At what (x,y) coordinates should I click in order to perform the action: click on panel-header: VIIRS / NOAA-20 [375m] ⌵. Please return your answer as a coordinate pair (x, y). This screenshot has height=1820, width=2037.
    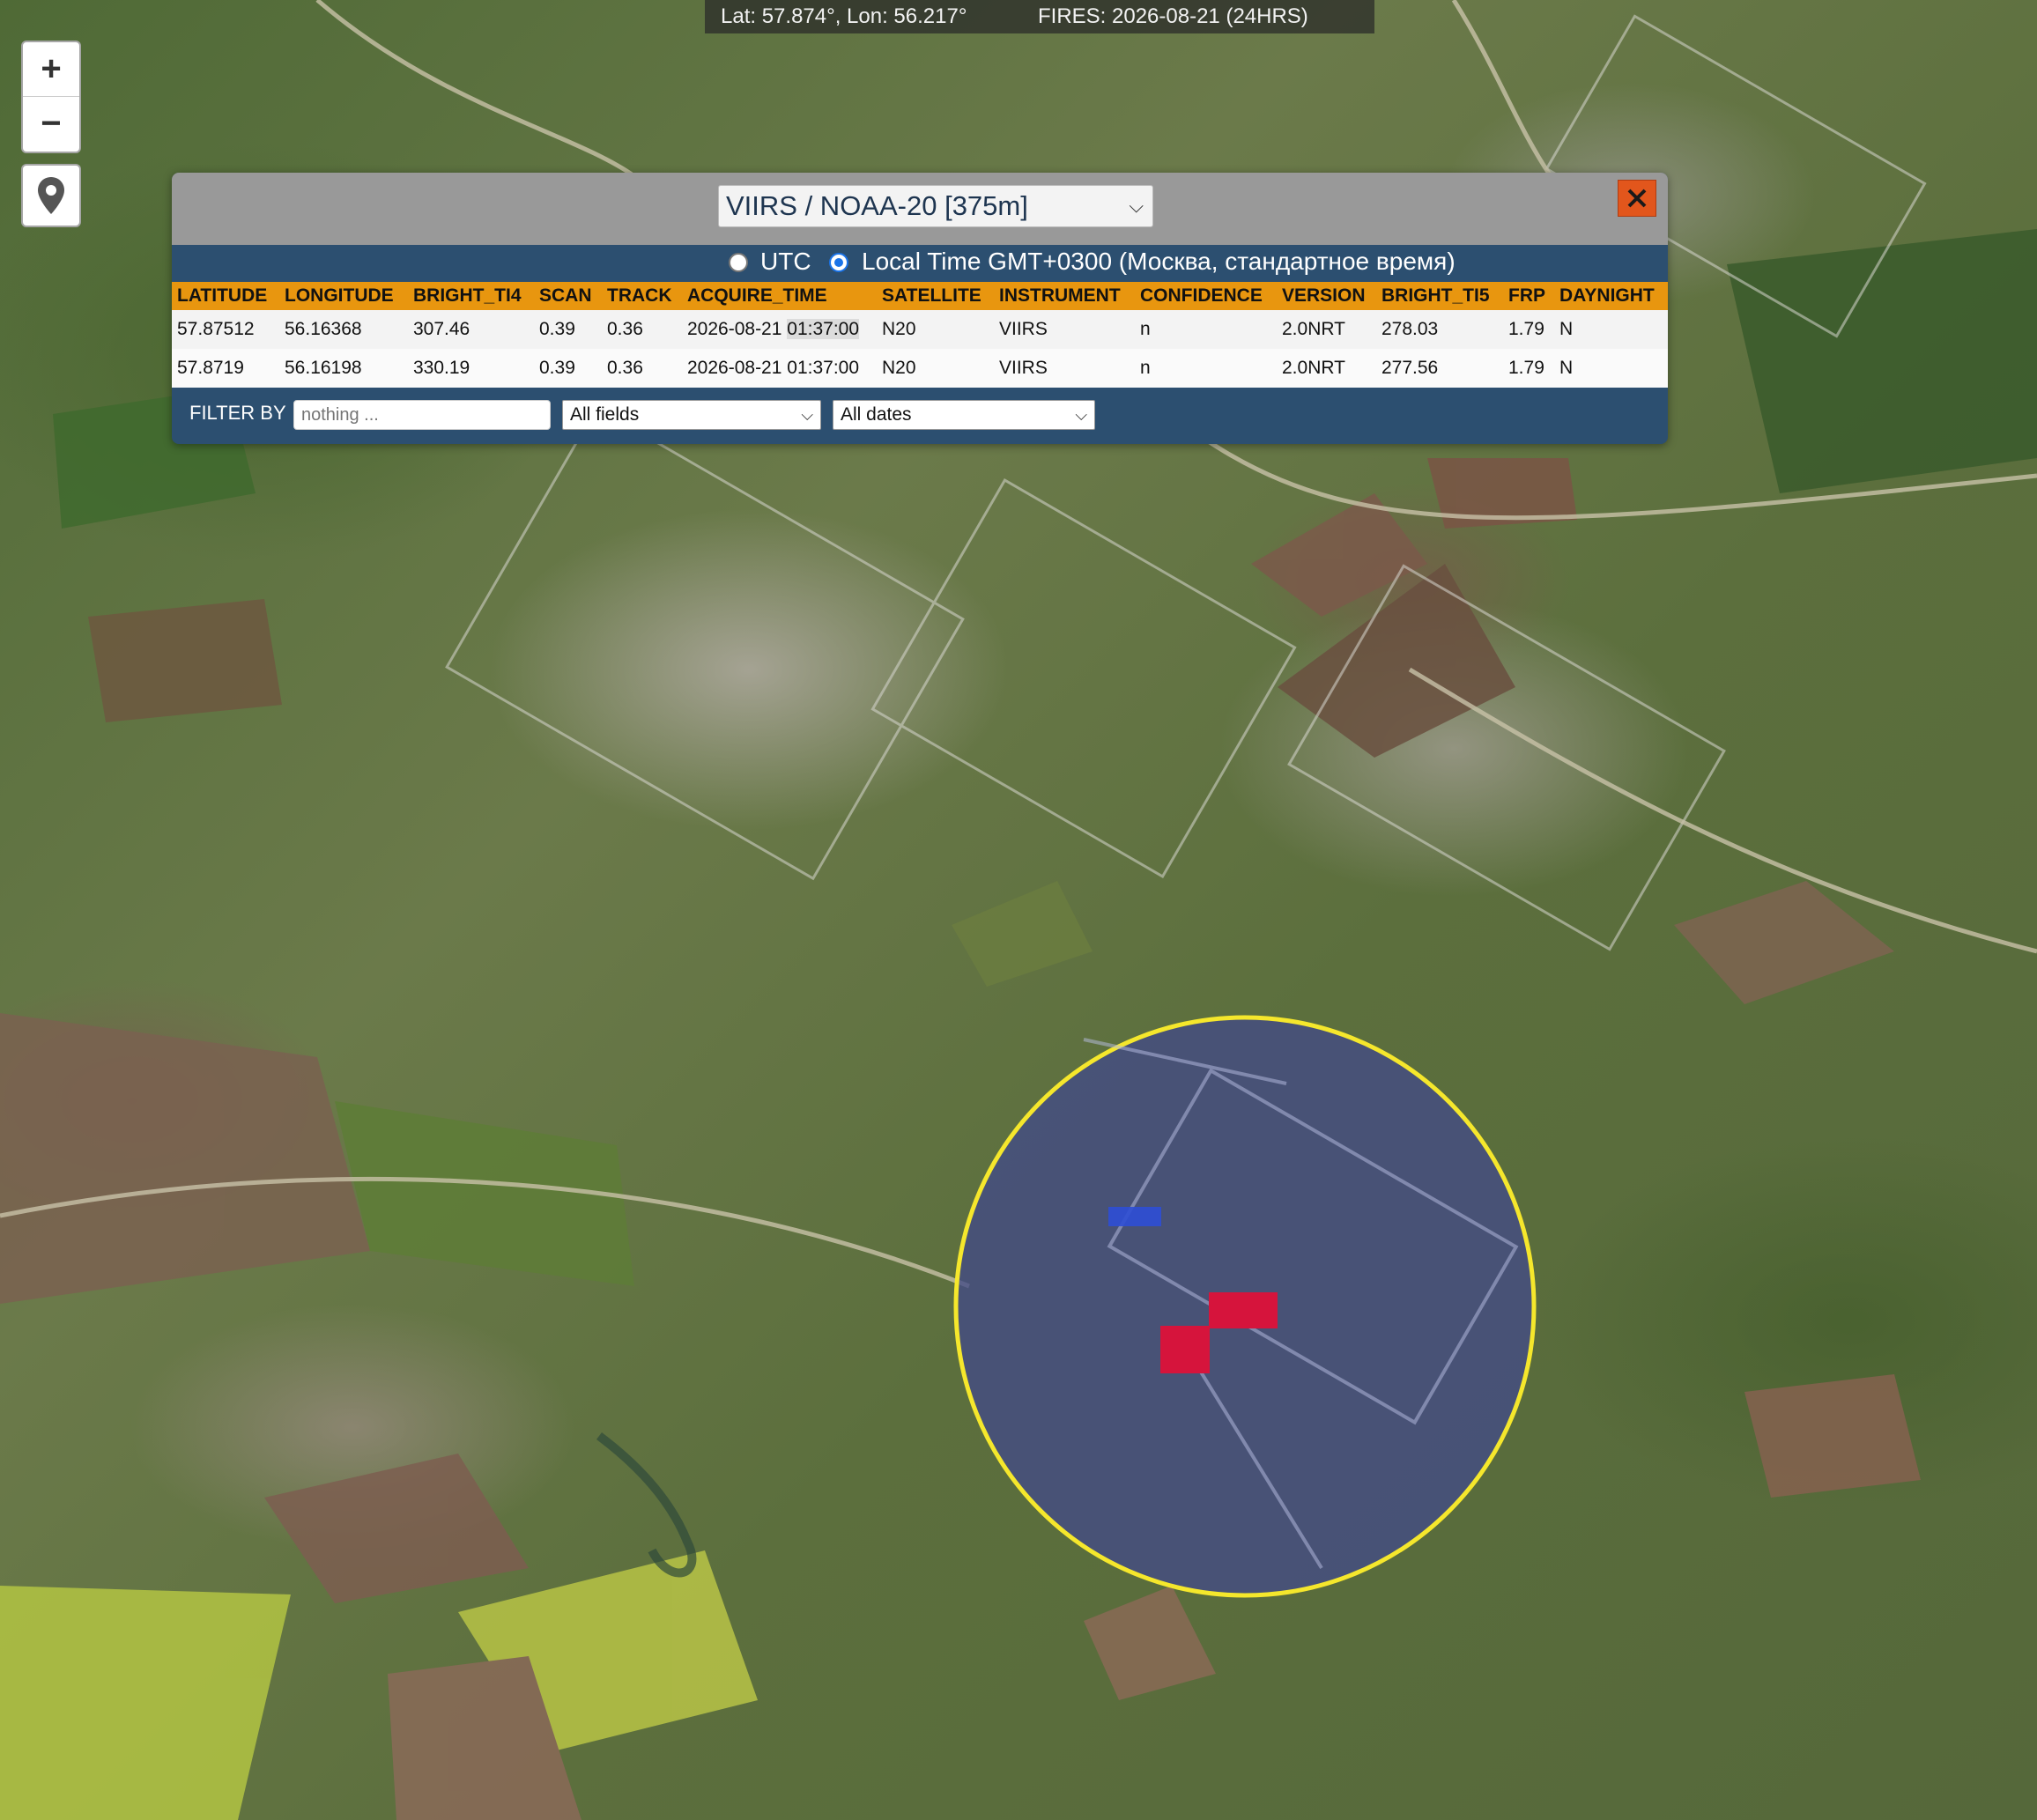
    Looking at the image, I should click on (920, 209).